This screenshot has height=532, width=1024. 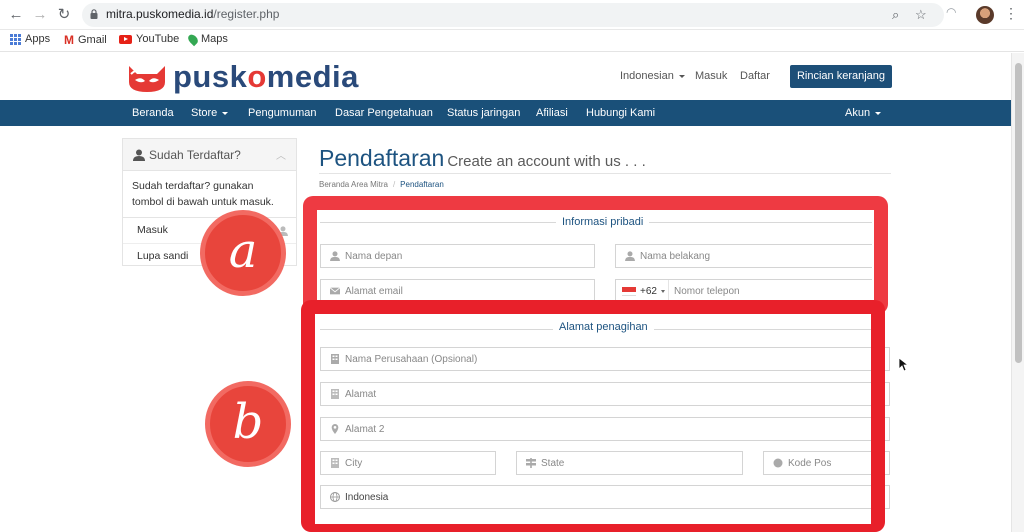 What do you see at coordinates (605, 497) in the screenshot?
I see `country-select: Indonesia` at bounding box center [605, 497].